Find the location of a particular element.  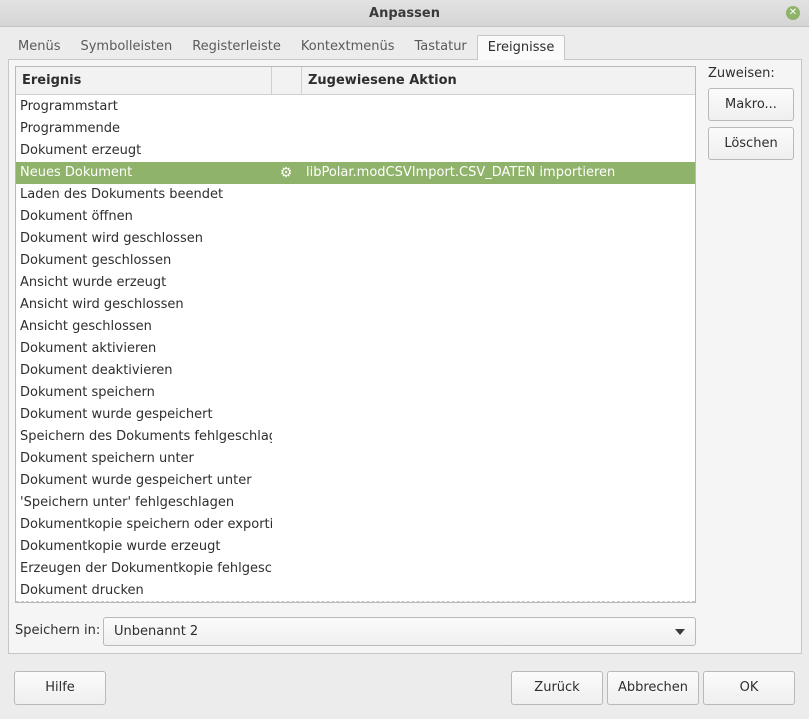

event-name: Dokument wird geschlossen is located at coordinates (111, 238).